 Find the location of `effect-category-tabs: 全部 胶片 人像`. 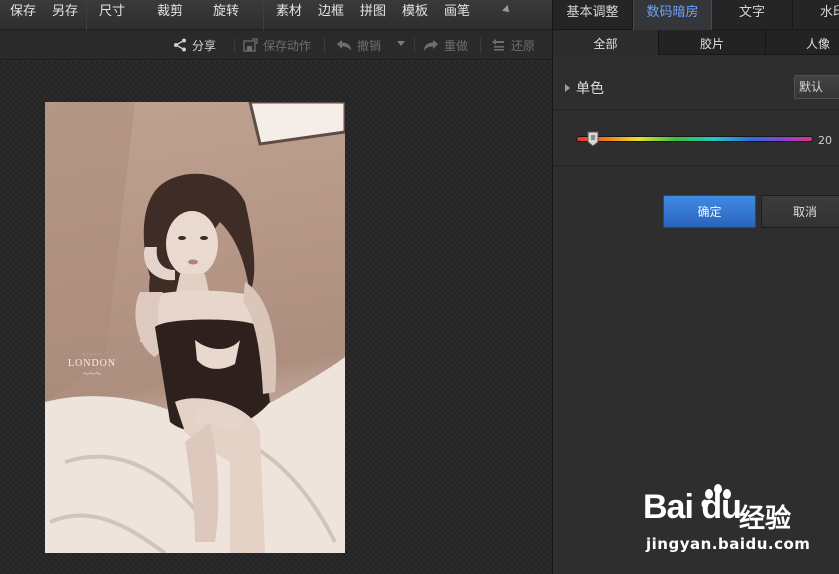

effect-category-tabs: 全部 胶片 人像 is located at coordinates (696, 42).